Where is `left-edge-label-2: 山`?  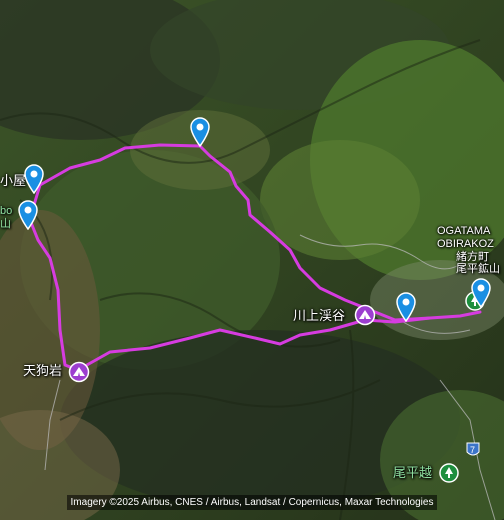 left-edge-label-2: 山 is located at coordinates (5, 224).